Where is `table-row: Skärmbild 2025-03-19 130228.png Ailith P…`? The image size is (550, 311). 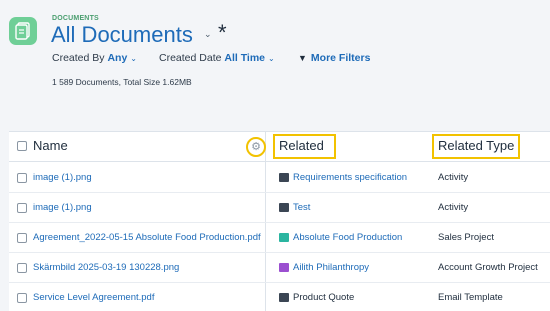 table-row: Skärmbild 2025-03-19 130228.png Ailith P… is located at coordinates (279, 268).